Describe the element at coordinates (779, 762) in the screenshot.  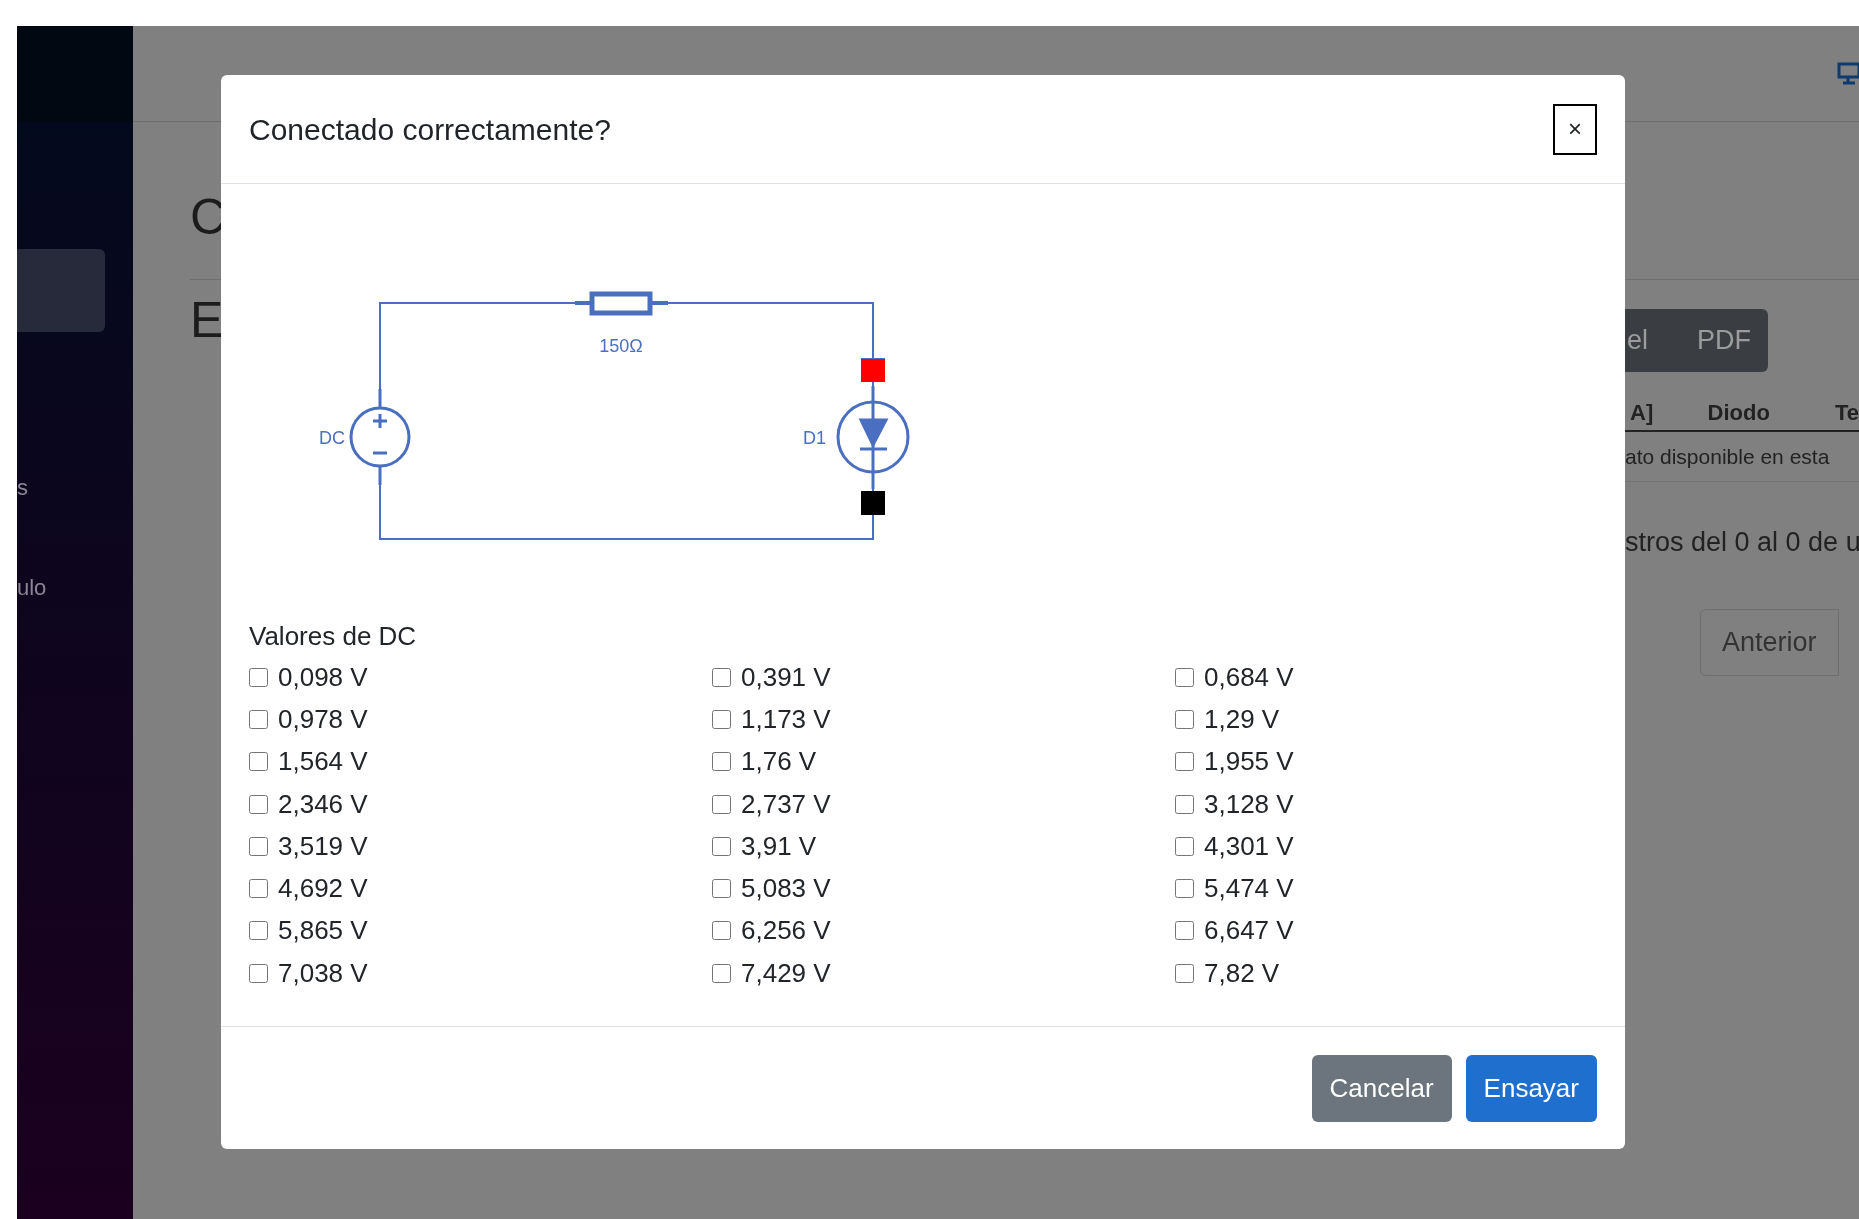
I see `value-label: 1,76 V` at that location.